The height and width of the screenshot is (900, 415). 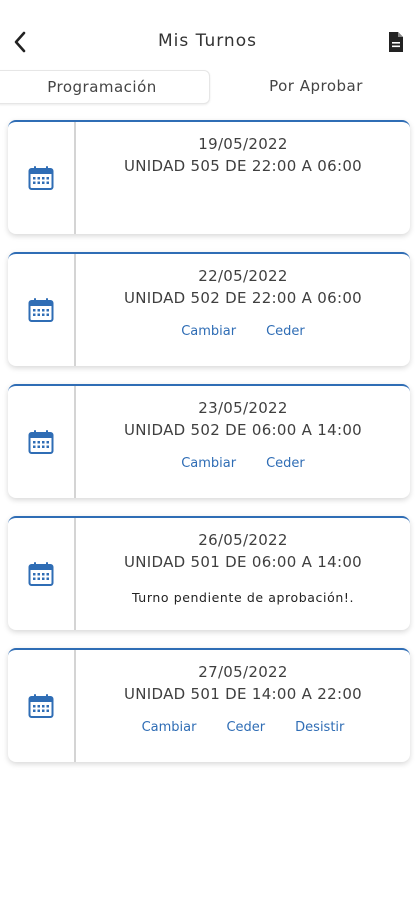 I want to click on desistir-button: Desistir, so click(x=319, y=727).